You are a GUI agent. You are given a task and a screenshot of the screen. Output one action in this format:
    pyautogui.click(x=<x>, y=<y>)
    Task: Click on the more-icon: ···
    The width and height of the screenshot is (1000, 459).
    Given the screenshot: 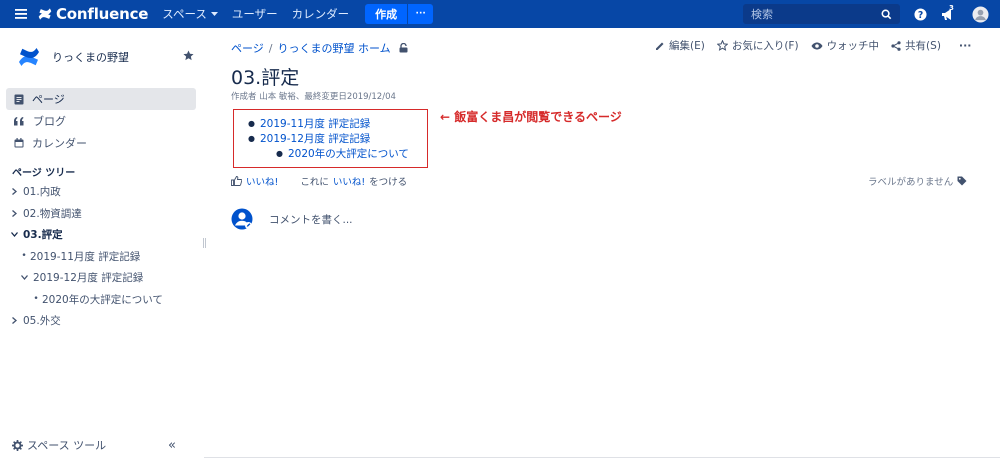 What is the action you would take?
    pyautogui.click(x=965, y=45)
    